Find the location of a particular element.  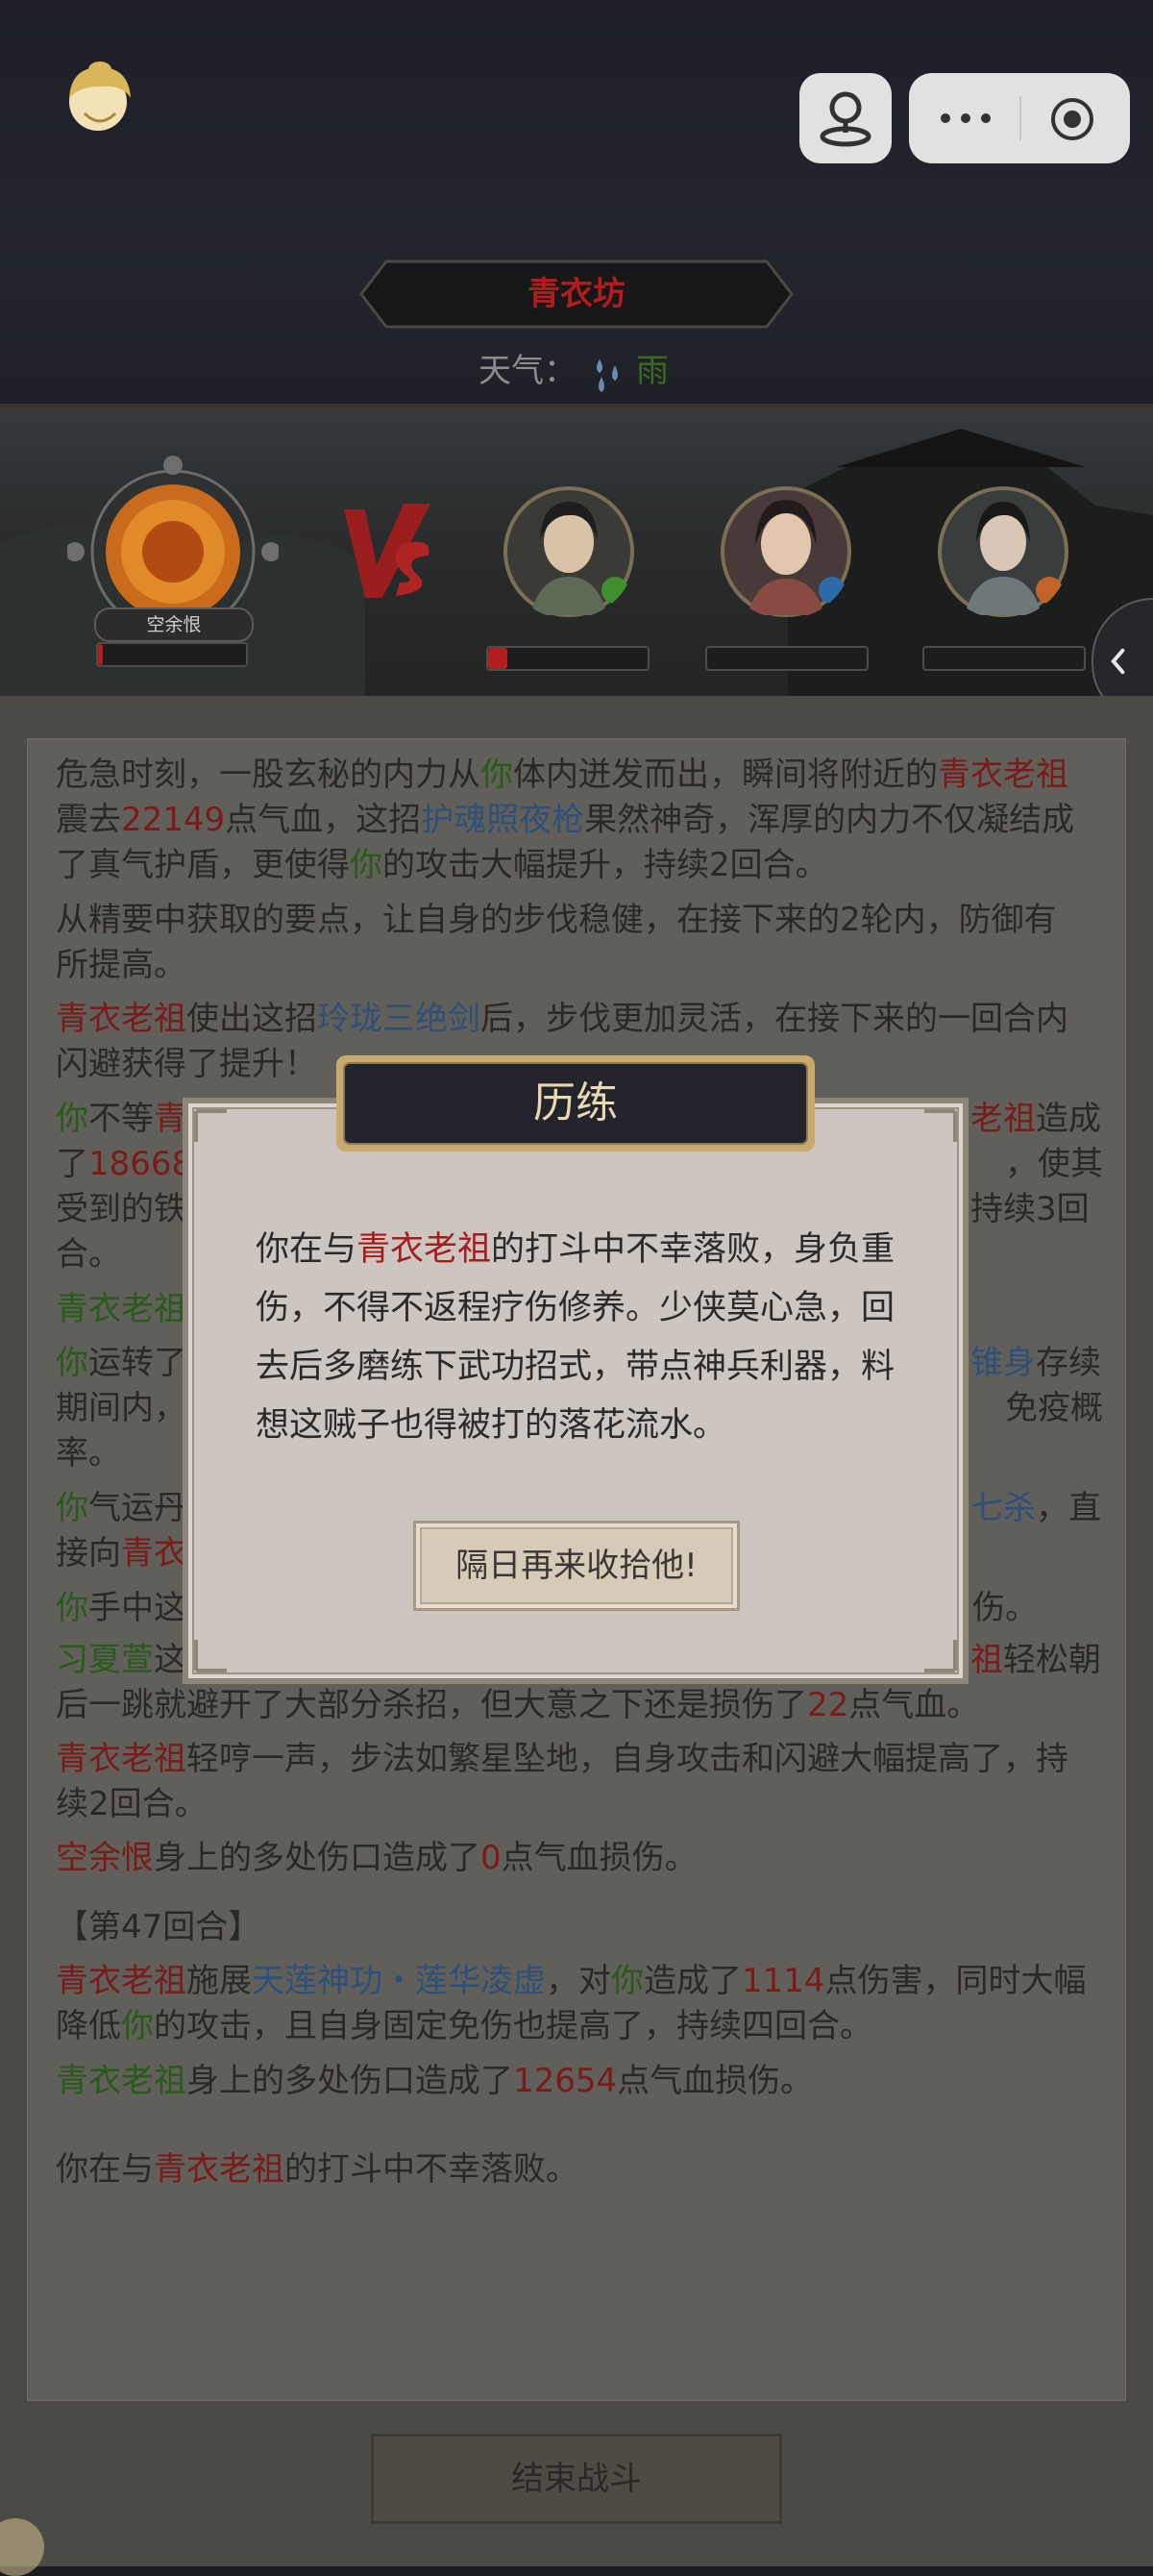

log-text: ，对 is located at coordinates (579, 1981).